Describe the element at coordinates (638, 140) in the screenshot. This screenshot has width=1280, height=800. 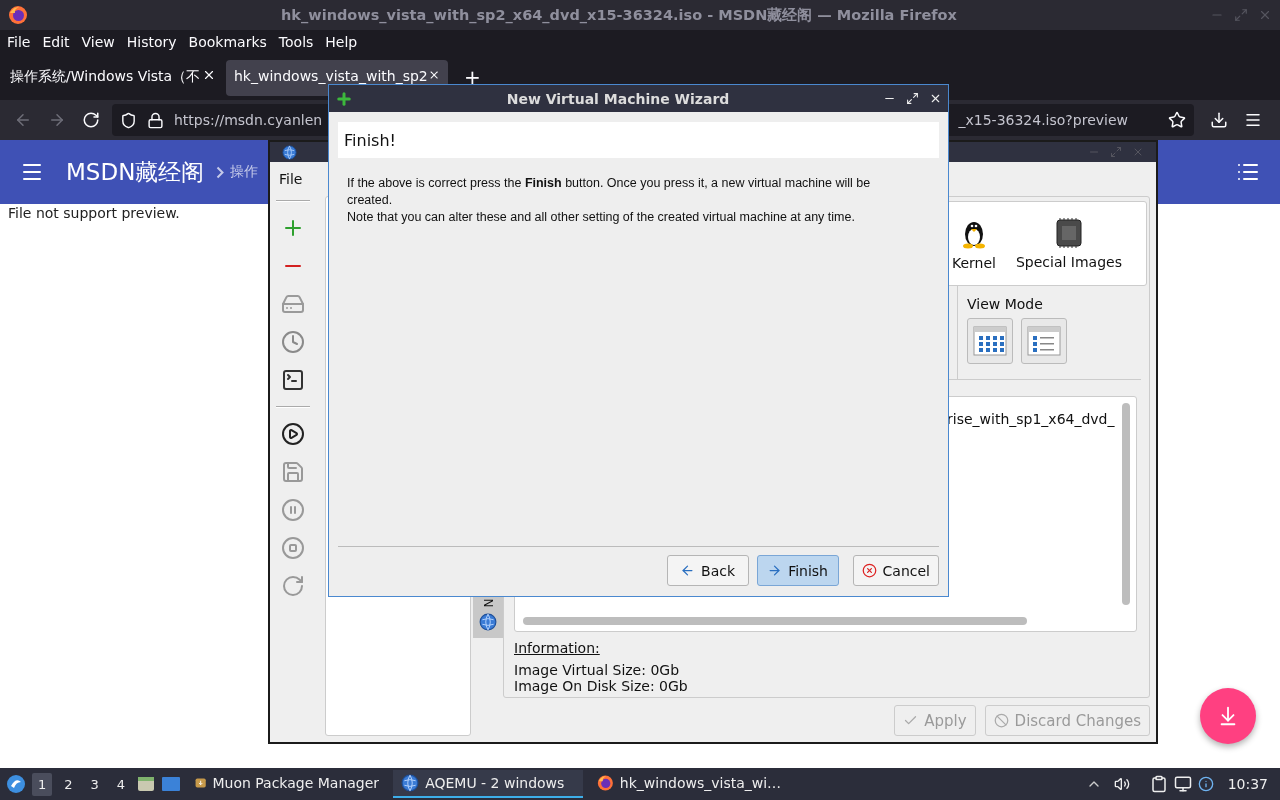
I see `page-heading: Finish!` at that location.